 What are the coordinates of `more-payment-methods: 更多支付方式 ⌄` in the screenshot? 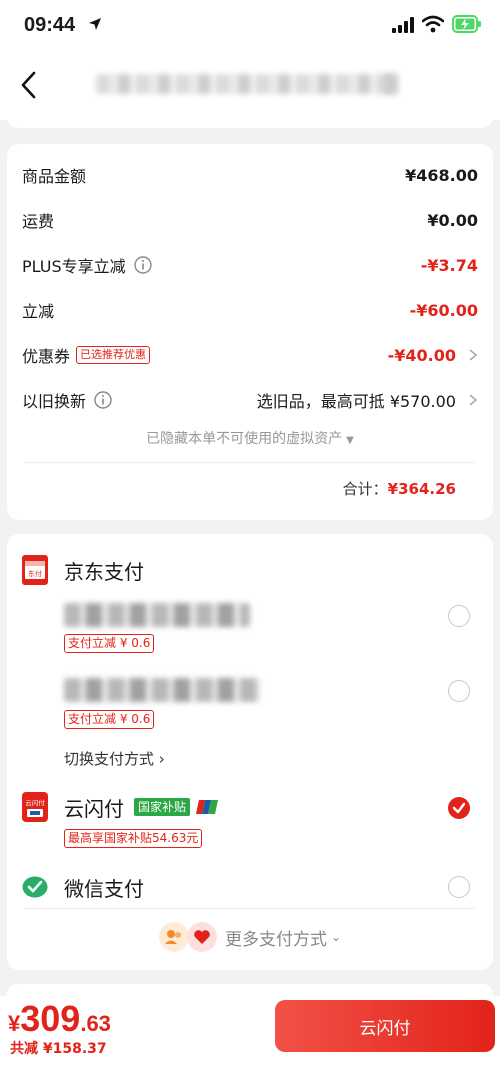 It's located at (250, 937).